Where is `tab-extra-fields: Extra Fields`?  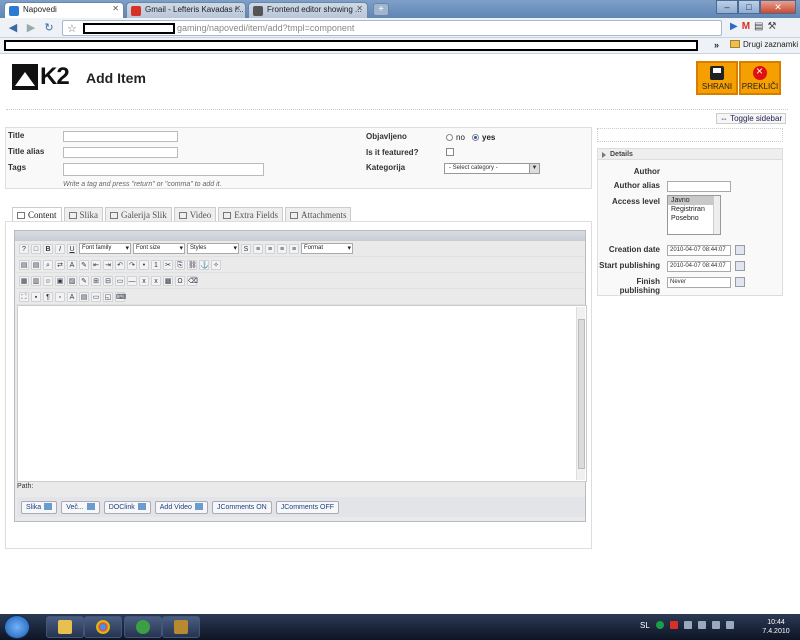
tab-extra-fields: Extra Fields is located at coordinates (250, 214).